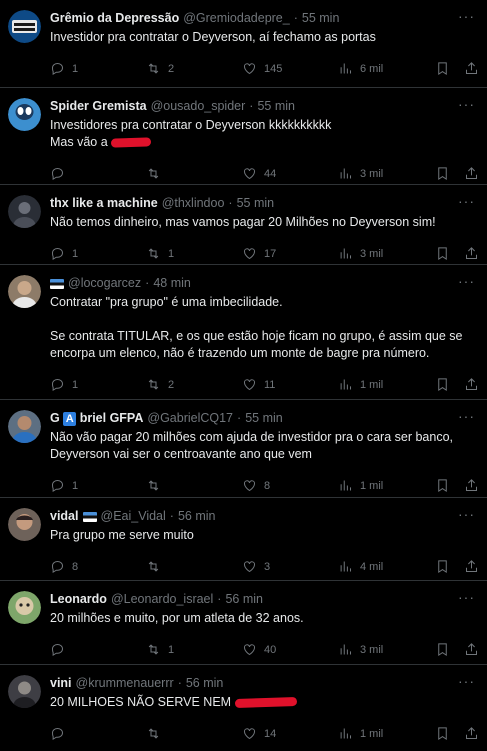 The width and height of the screenshot is (487, 751). What do you see at coordinates (104, 203) in the screenshot?
I see `author-name: thx like a machine` at bounding box center [104, 203].